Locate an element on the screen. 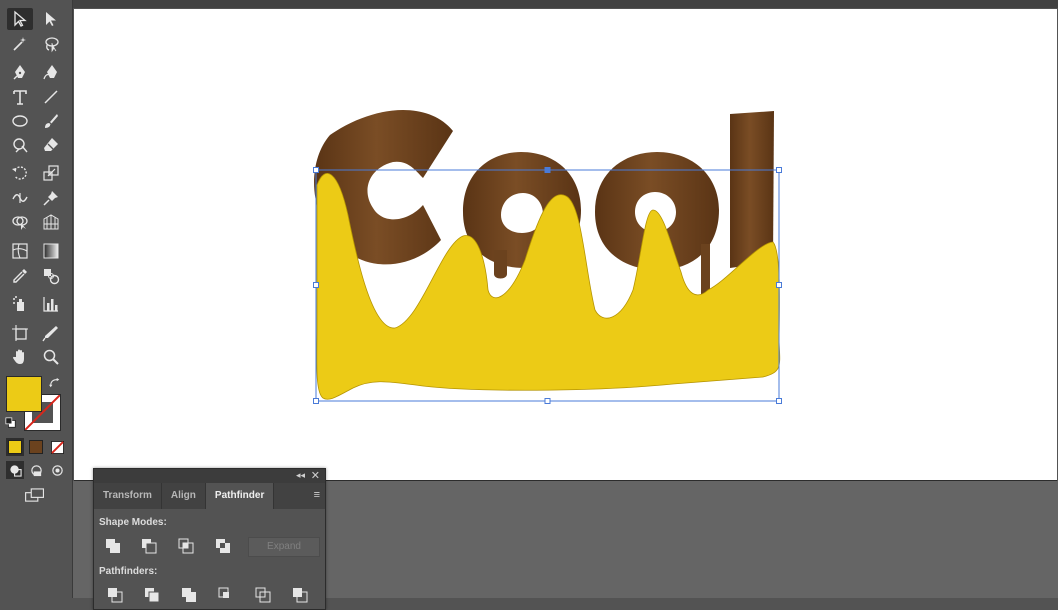 The width and height of the screenshot is (1058, 610). draw-normal-button is located at coordinates (15, 470).